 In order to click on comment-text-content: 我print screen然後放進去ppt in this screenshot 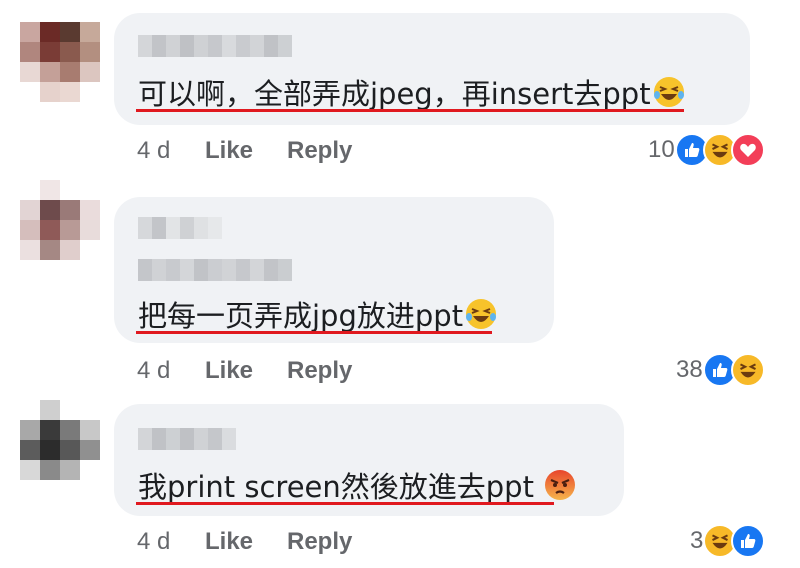, I will do `click(336, 487)`.